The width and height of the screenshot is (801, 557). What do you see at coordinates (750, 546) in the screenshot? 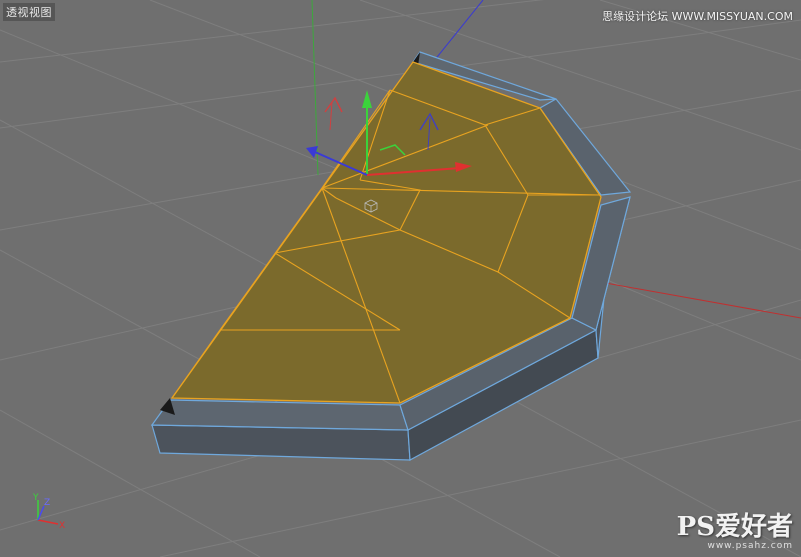
I see `logo-url: www.psahz.com` at bounding box center [750, 546].